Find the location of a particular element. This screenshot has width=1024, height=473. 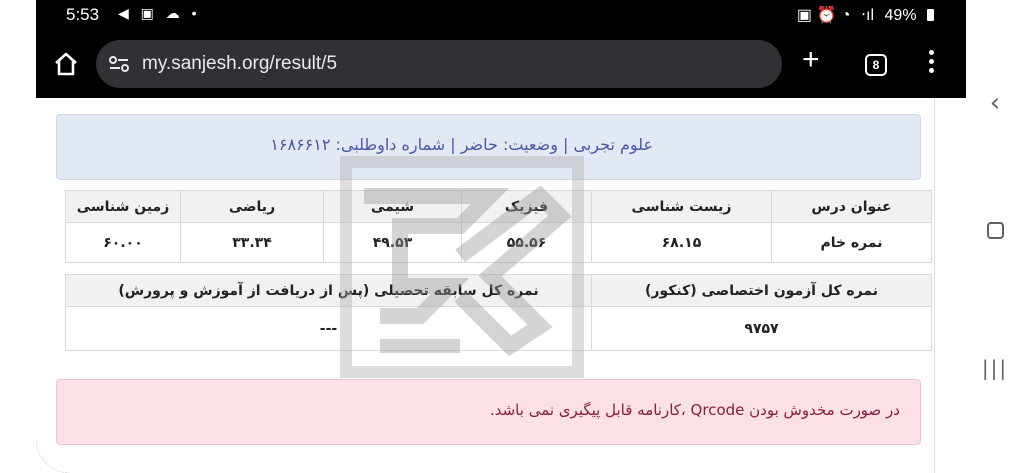

table-header: نمره کل آزمون اختصاصی (کنکور) is located at coordinates (761, 290).